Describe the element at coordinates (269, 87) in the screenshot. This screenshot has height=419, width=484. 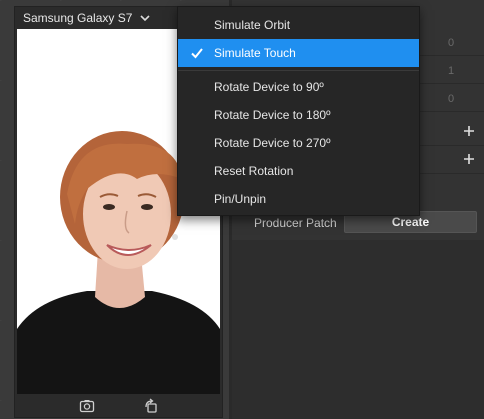
I see `menu-item-label: Rotate Device to 90º` at that location.